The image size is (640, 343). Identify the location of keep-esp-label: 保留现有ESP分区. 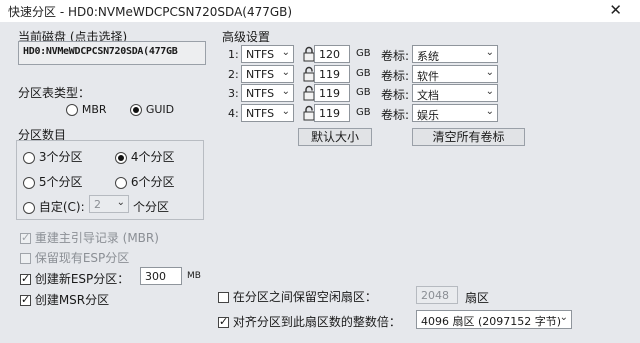
(82, 258).